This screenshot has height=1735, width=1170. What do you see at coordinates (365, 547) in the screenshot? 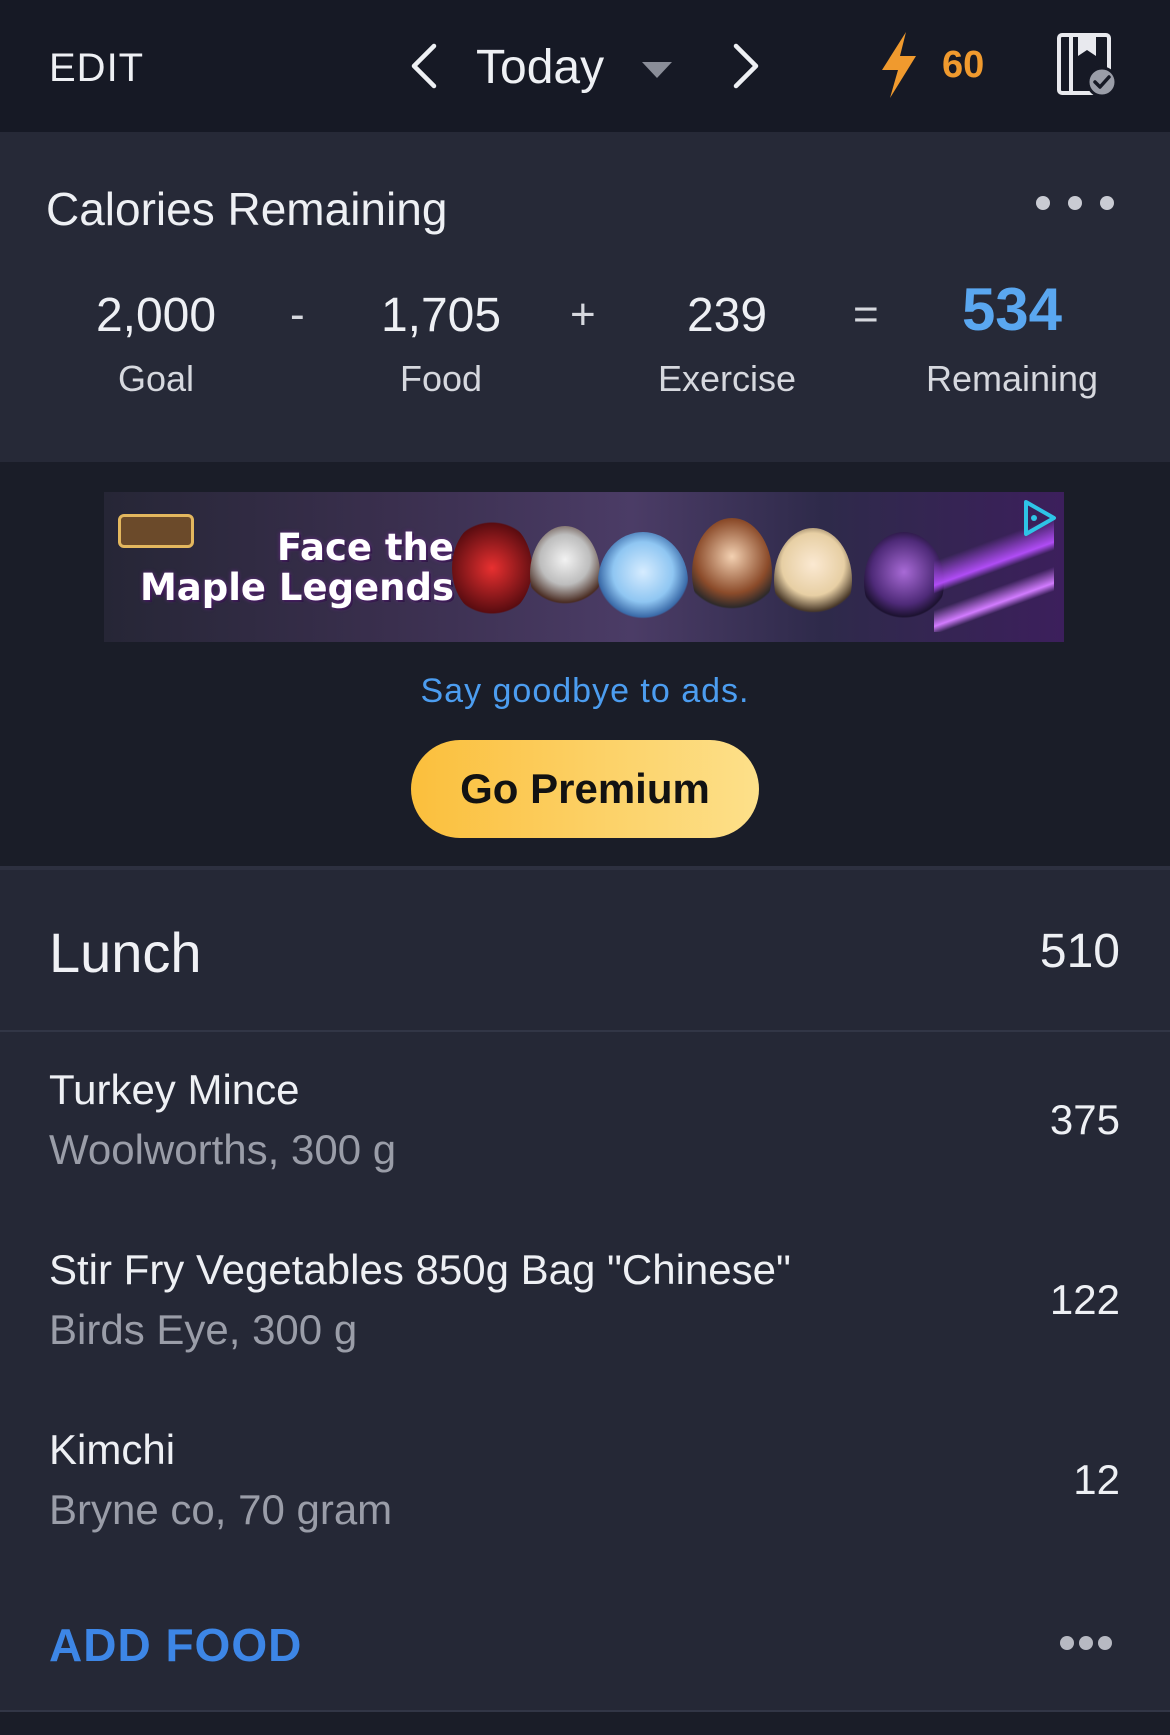
I see `ad-headline-line1: Face the` at bounding box center [365, 547].